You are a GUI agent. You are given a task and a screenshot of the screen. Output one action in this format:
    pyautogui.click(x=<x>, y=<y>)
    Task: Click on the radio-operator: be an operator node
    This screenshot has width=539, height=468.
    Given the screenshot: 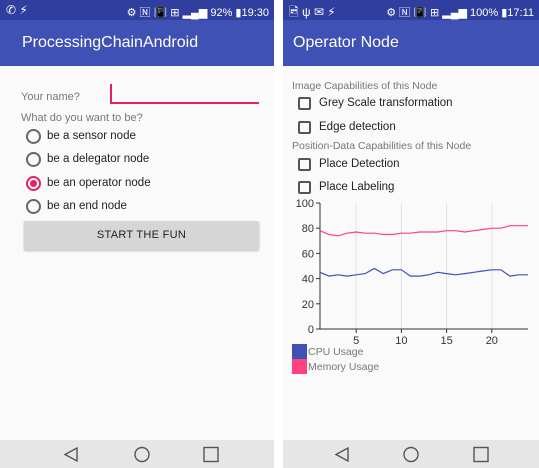 What is the action you would take?
    pyautogui.click(x=88, y=183)
    